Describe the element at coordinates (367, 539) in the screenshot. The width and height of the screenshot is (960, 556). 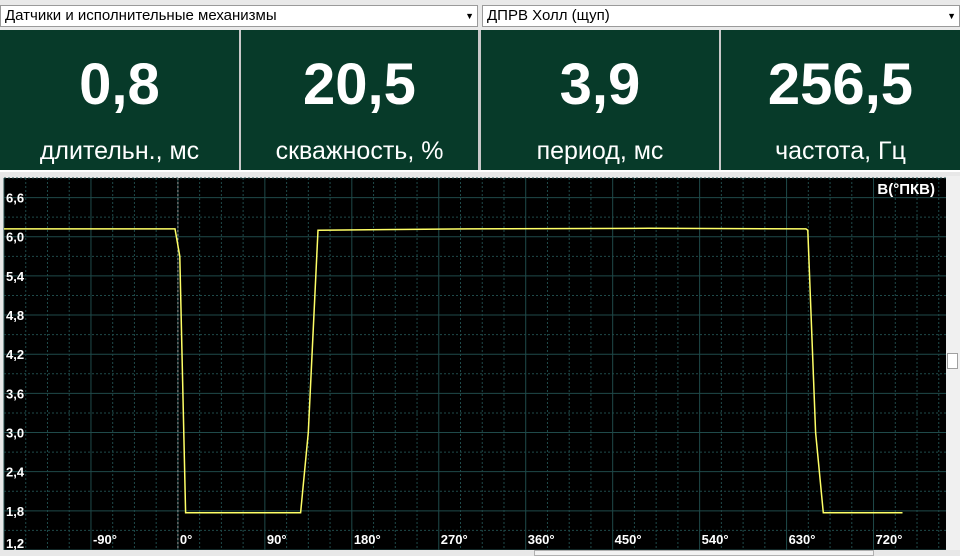
I see `x-tick-label: 180°` at that location.